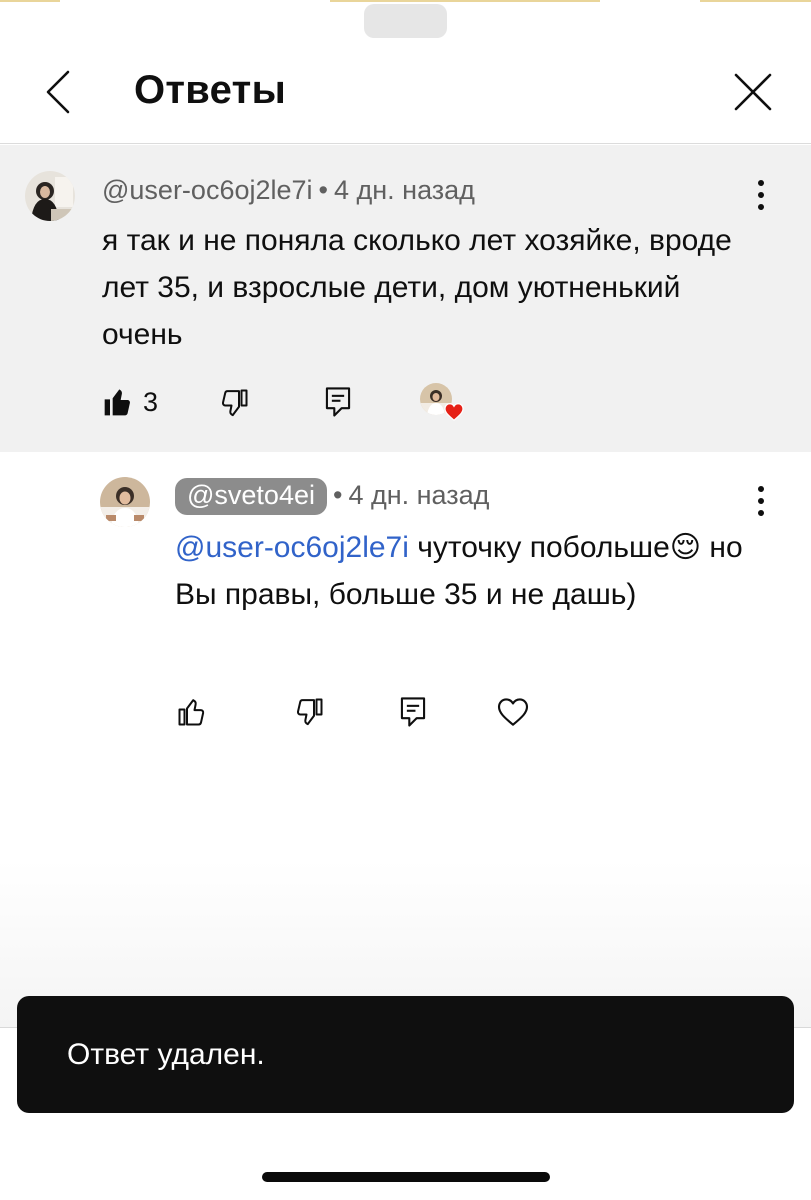 The image size is (811, 1200). Describe the element at coordinates (443, 404) in the screenshot. I see `creator-heart` at that location.